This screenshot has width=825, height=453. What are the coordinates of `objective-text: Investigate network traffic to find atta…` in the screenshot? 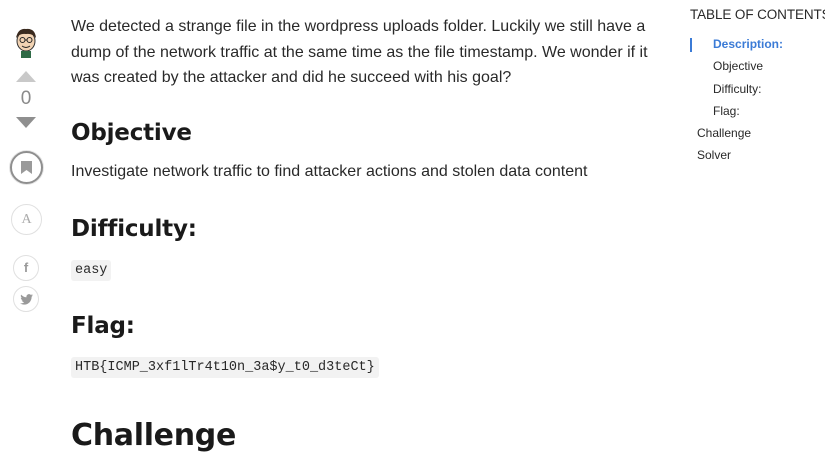 It's located at (329, 171).